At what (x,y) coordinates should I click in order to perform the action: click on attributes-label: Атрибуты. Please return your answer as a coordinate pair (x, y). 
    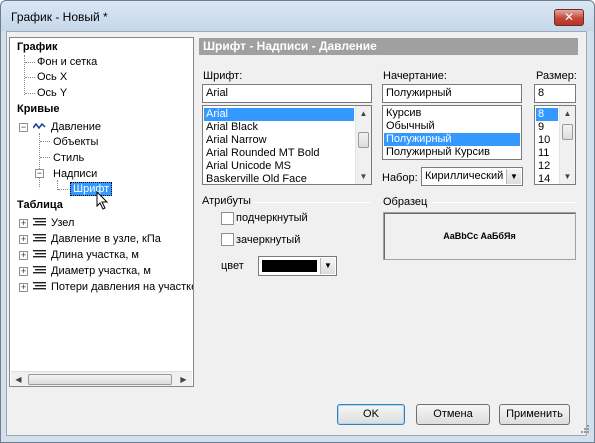
    Looking at the image, I should click on (226, 201).